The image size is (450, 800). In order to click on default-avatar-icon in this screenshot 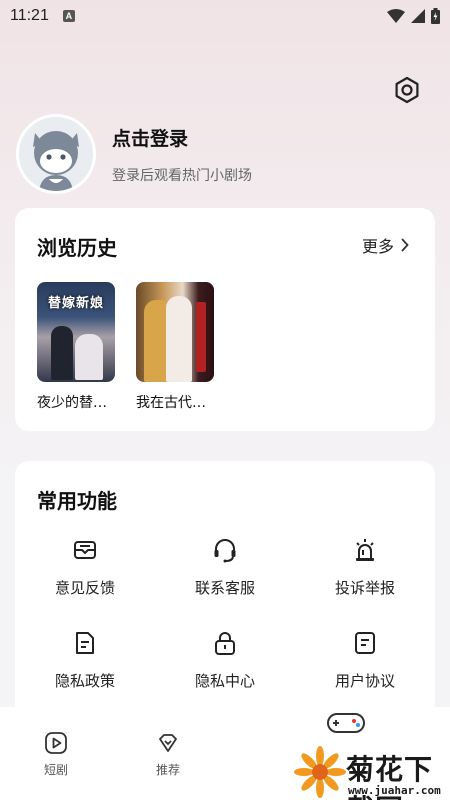, I will do `click(56, 154)`.